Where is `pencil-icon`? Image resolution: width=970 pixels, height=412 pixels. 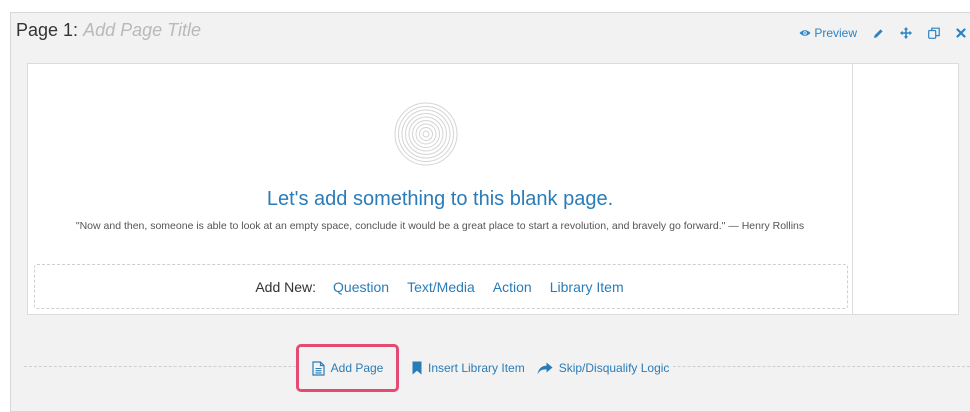
pencil-icon is located at coordinates (878, 33).